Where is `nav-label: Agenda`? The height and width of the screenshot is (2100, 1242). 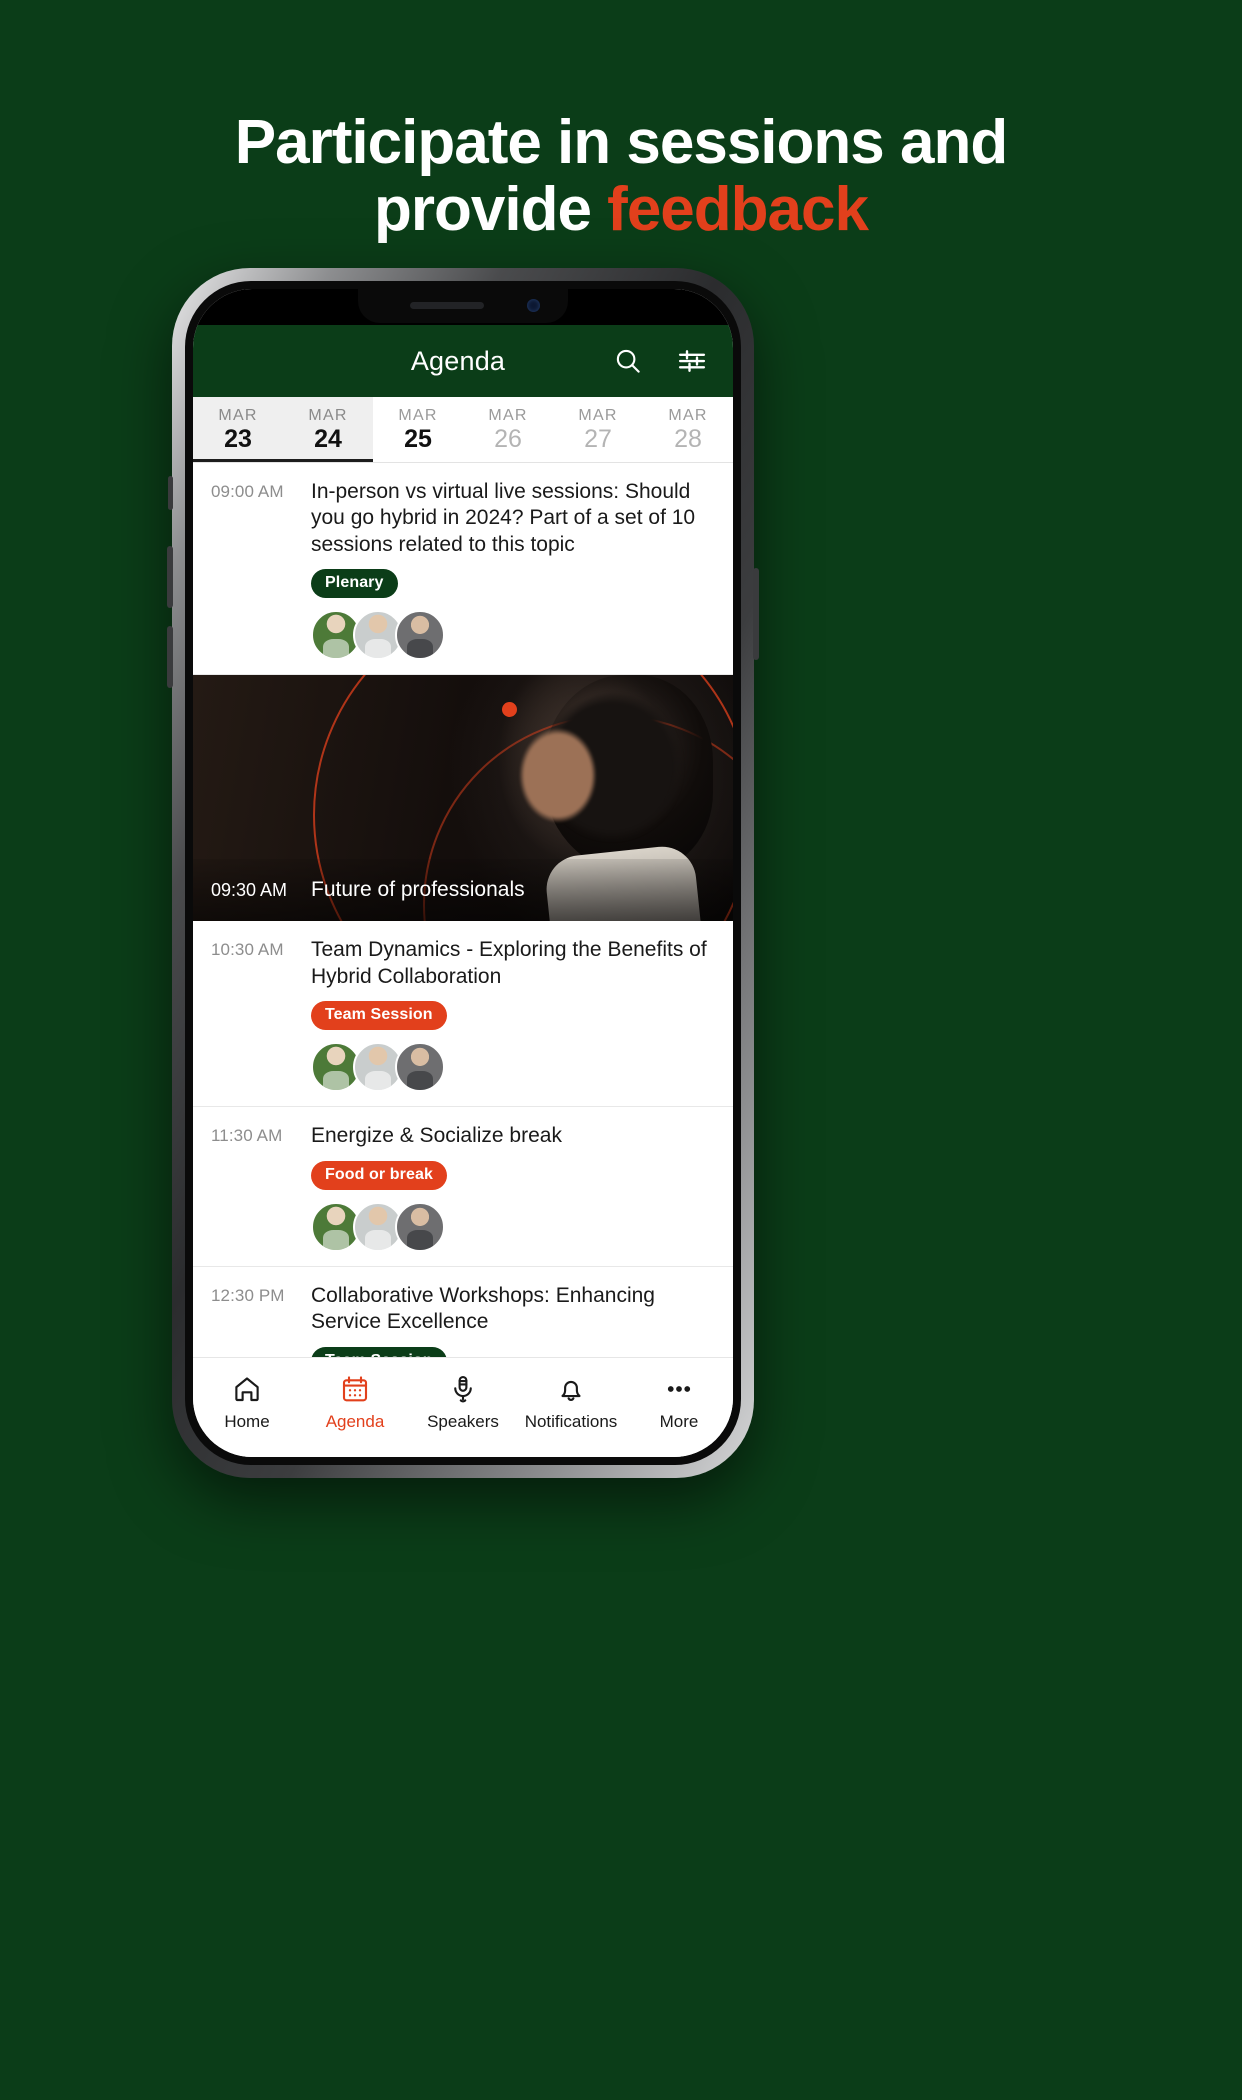
nav-label: Agenda is located at coordinates (355, 1421).